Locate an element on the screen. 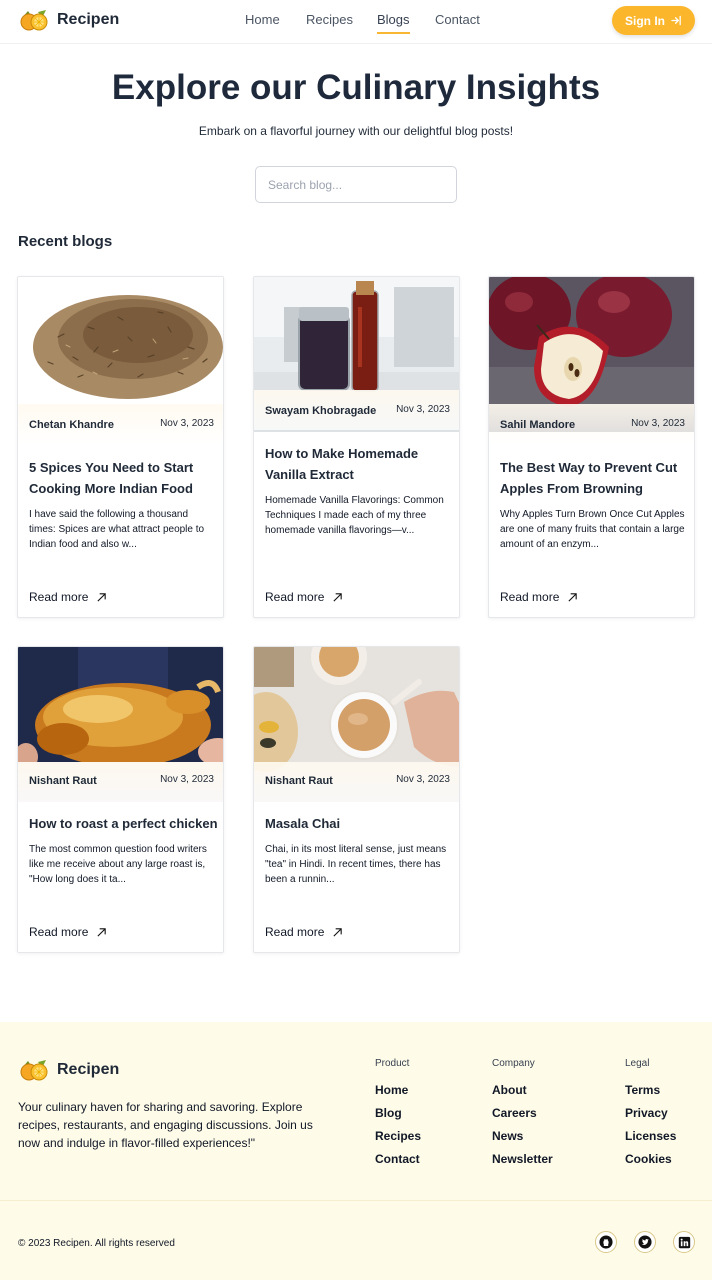 The height and width of the screenshot is (1280, 712). footer-link-licenses: Licenses is located at coordinates (650, 1140).